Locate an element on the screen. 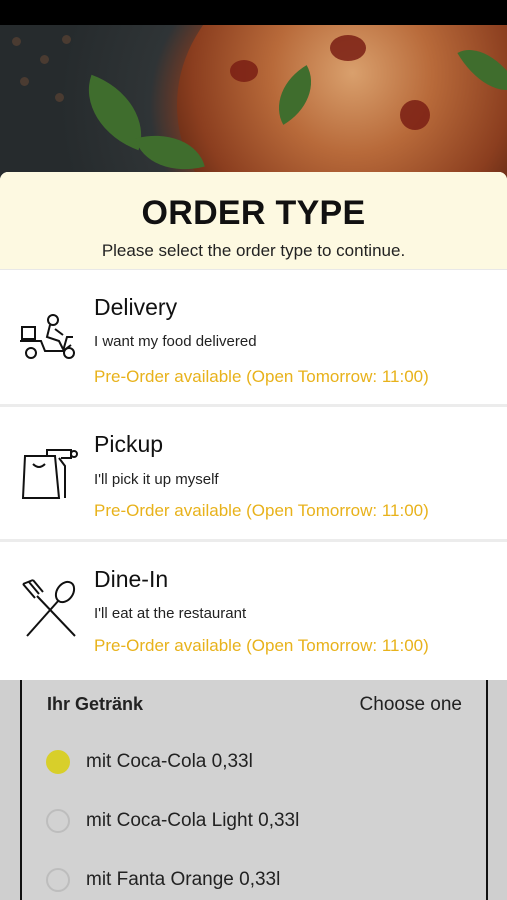 The width and height of the screenshot is (507, 900). drink-option-label: mit Coca-Cola Light 0,33l is located at coordinates (193, 820).